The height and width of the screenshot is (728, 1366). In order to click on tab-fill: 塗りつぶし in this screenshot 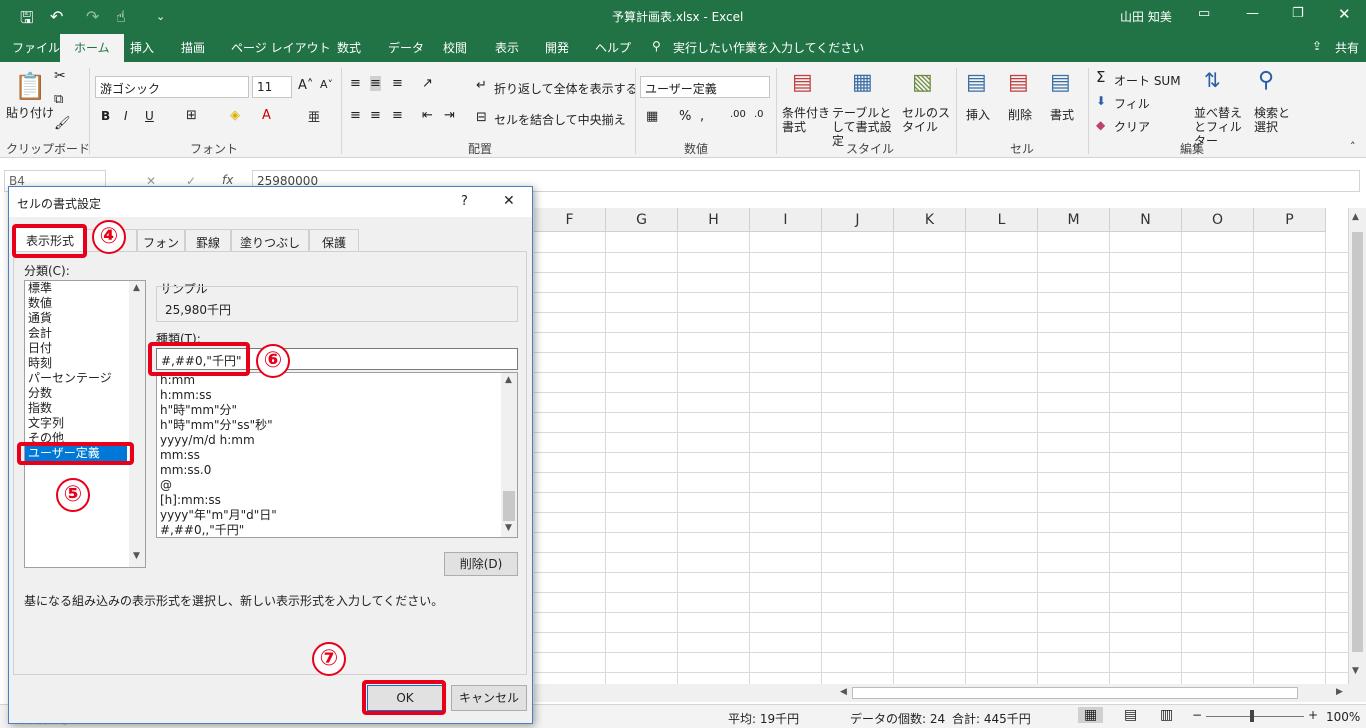, I will do `click(270, 241)`.